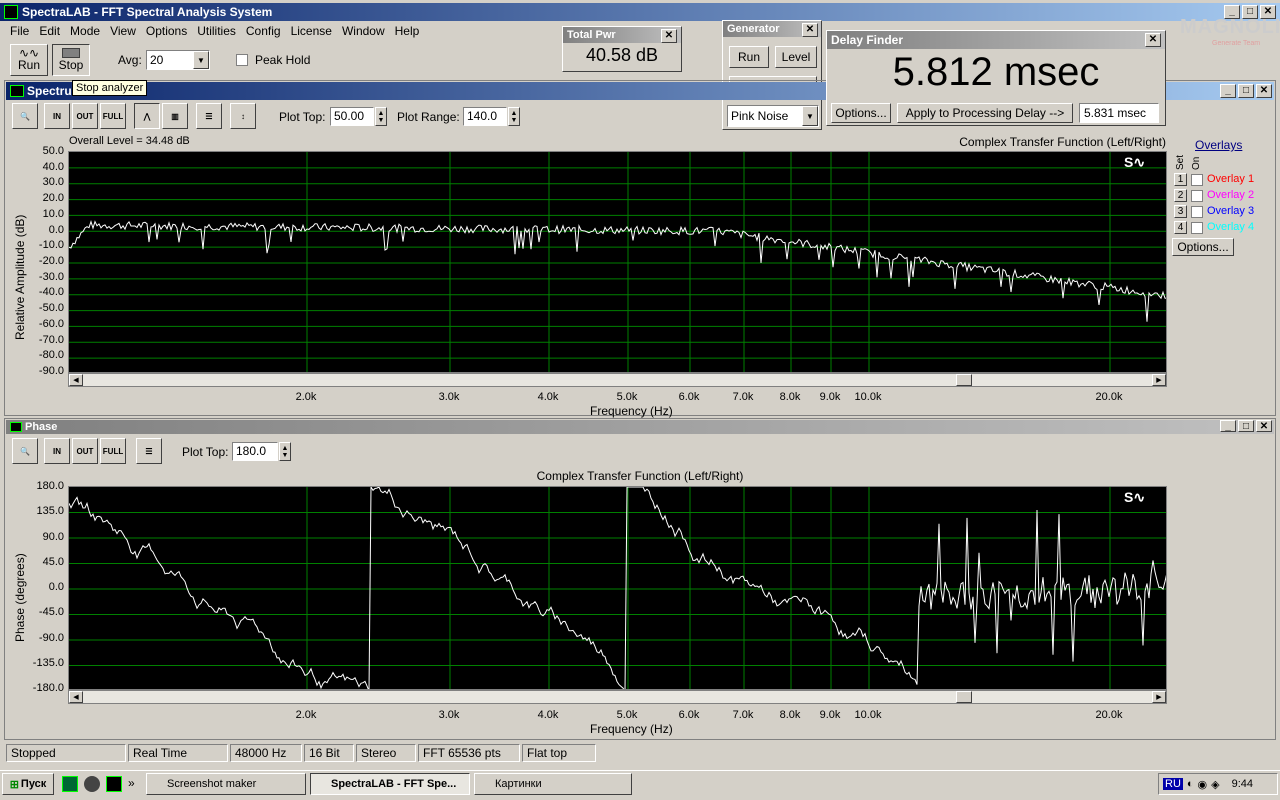 Image resolution: width=1280 pixels, height=800 pixels. What do you see at coordinates (242, 60) in the screenshot?
I see `peak-hold-checkbox` at bounding box center [242, 60].